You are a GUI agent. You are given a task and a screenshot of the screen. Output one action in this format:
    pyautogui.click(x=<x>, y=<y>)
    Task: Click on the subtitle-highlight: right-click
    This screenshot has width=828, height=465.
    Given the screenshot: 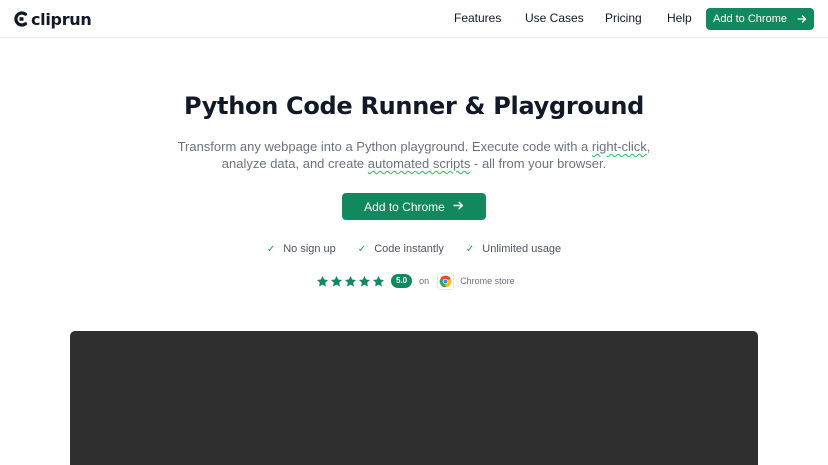 What is the action you would take?
    pyautogui.click(x=619, y=146)
    